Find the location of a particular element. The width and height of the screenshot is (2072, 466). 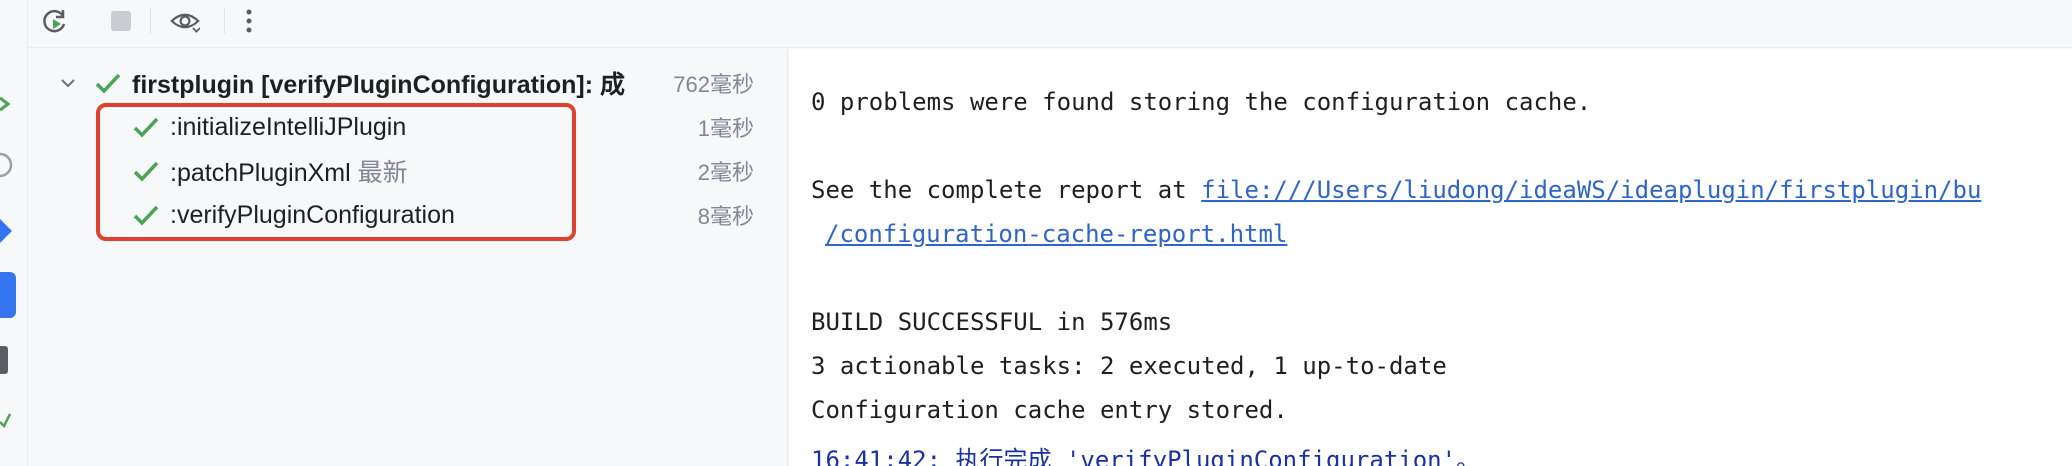

success-check-icon is located at coordinates (108, 83).